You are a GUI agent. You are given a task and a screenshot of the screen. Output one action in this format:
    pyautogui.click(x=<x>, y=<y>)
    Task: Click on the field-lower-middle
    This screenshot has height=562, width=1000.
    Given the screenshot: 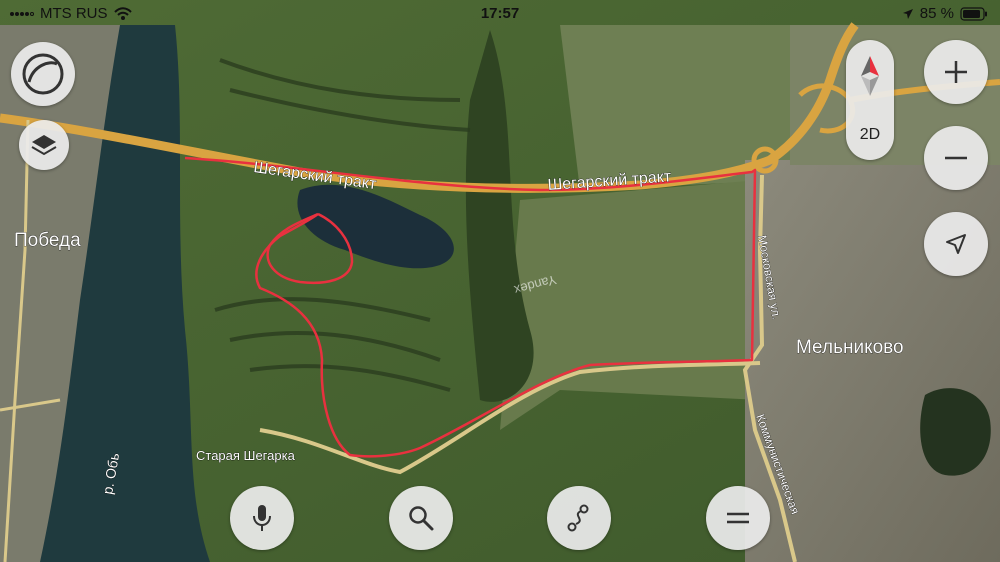 What is the action you would take?
    pyautogui.click(x=630, y=305)
    